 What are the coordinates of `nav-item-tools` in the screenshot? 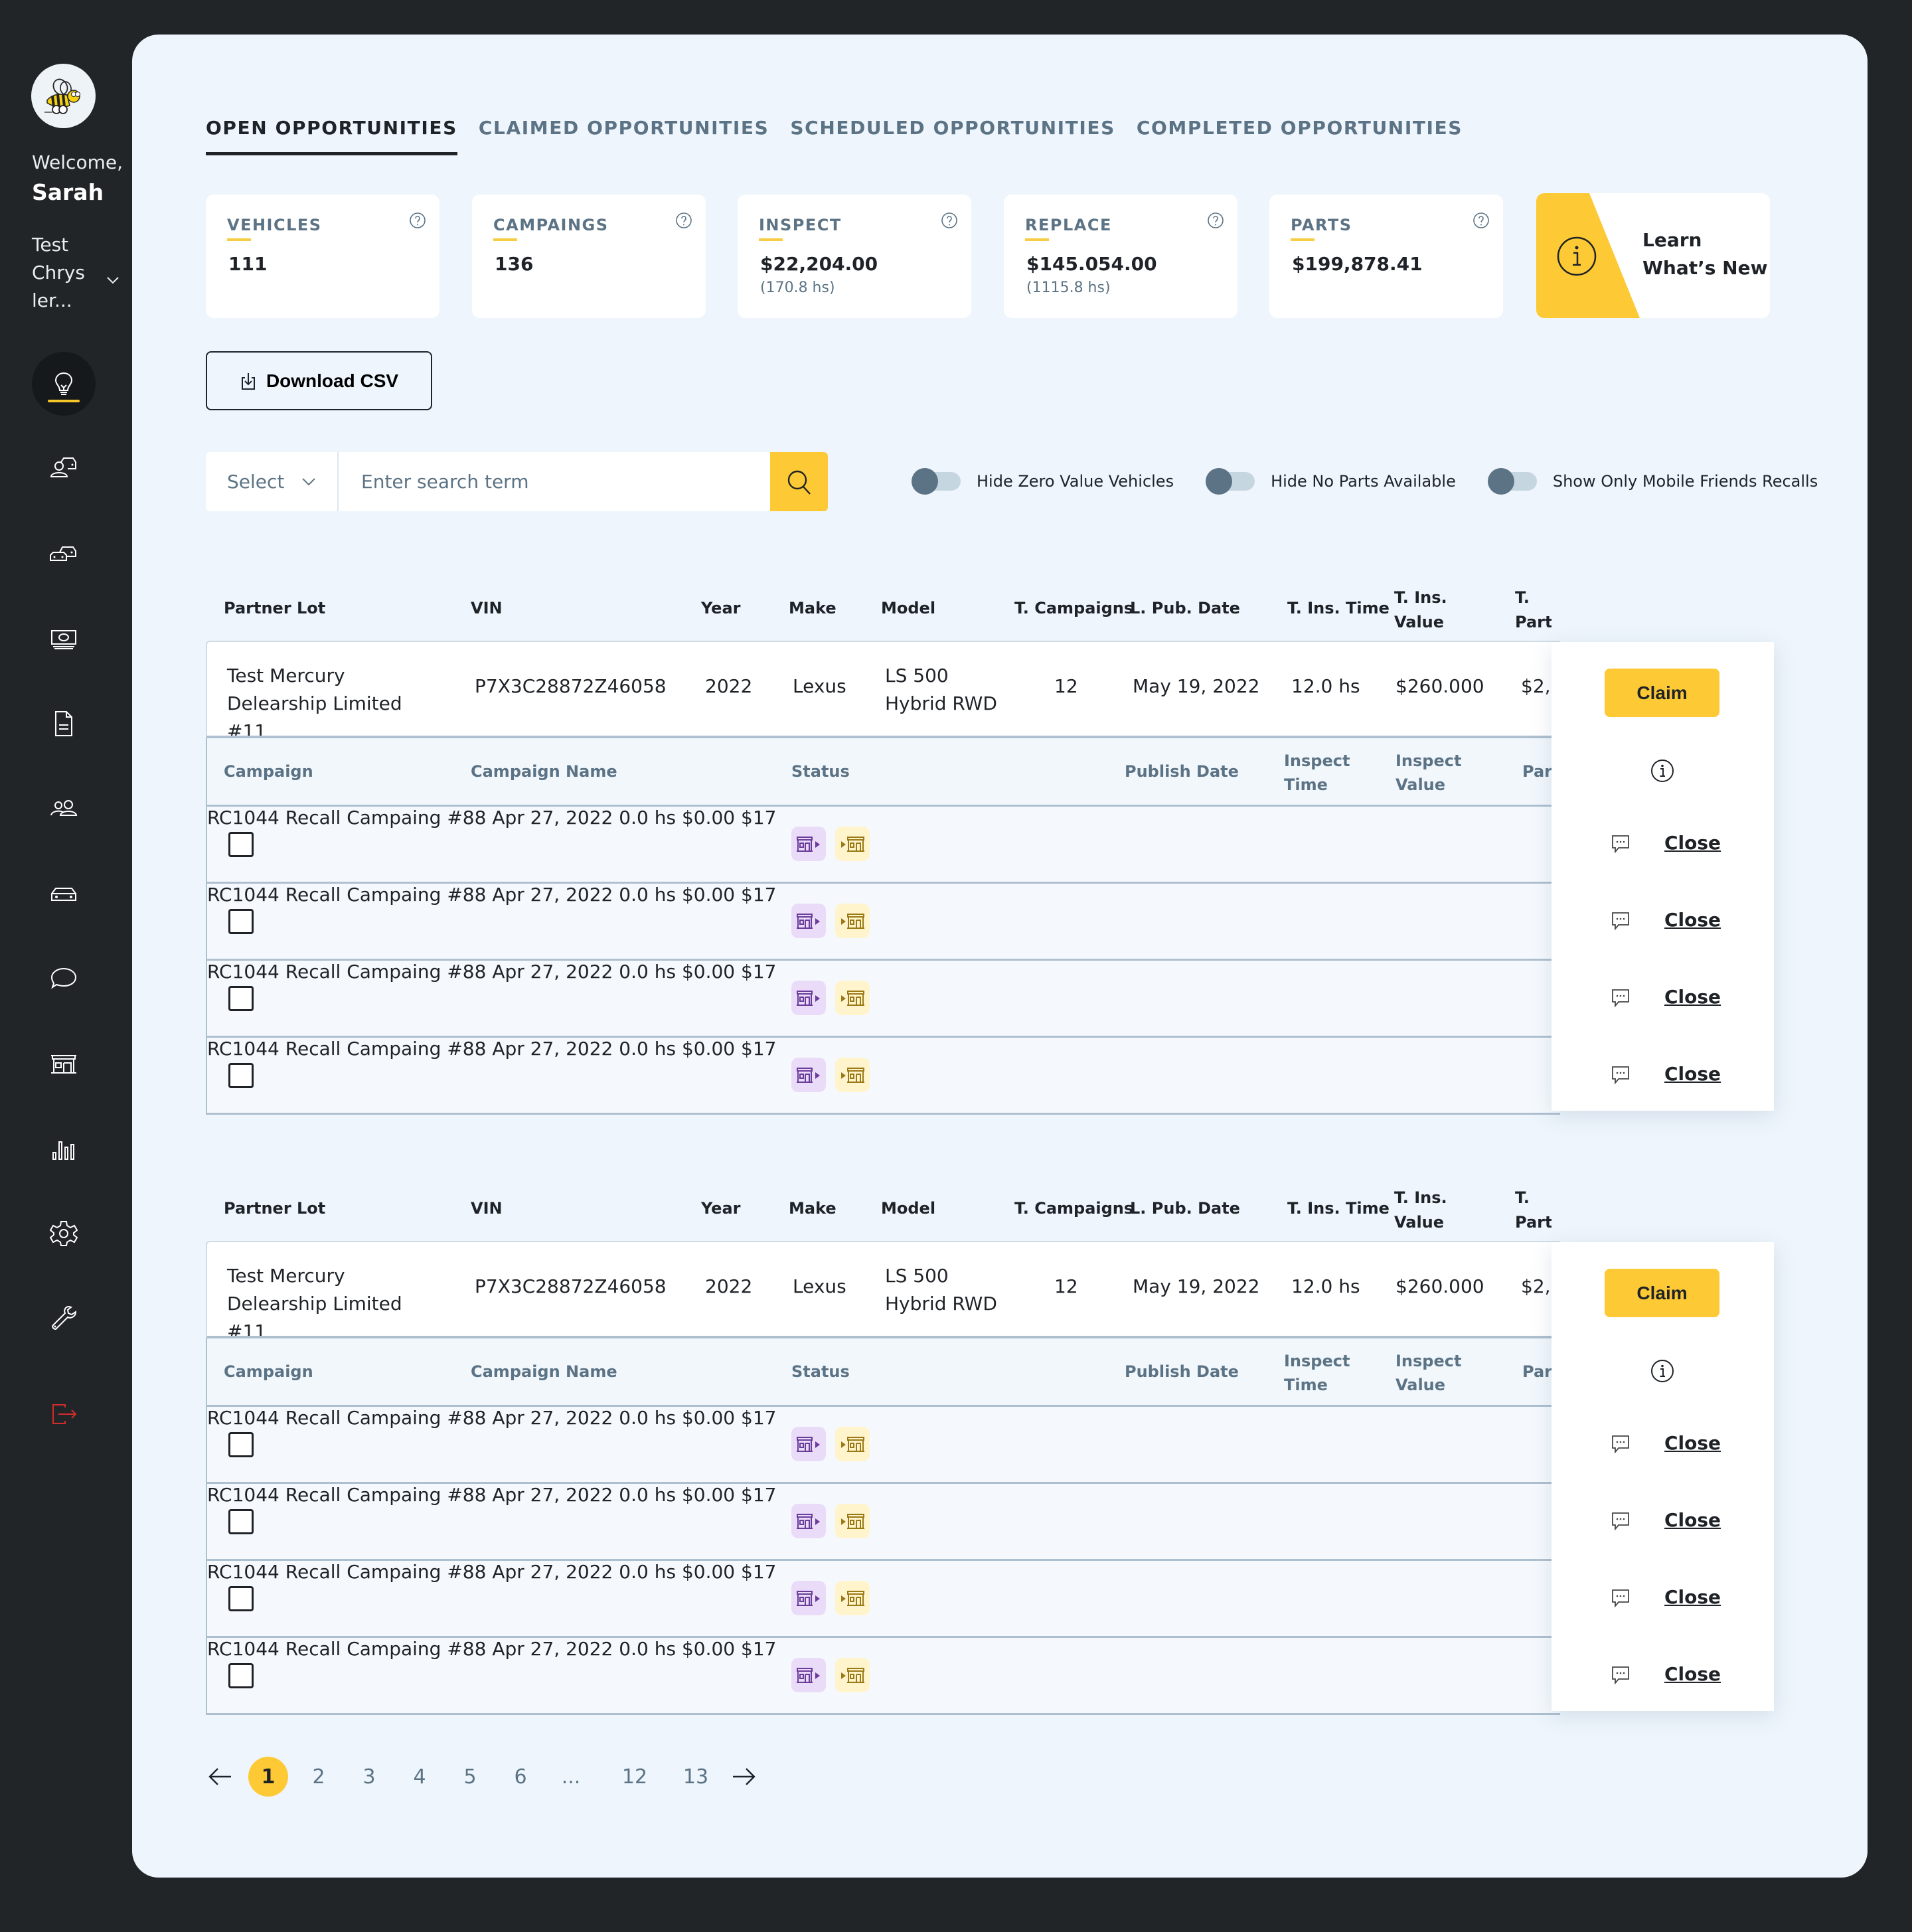 It's located at (64, 1318).